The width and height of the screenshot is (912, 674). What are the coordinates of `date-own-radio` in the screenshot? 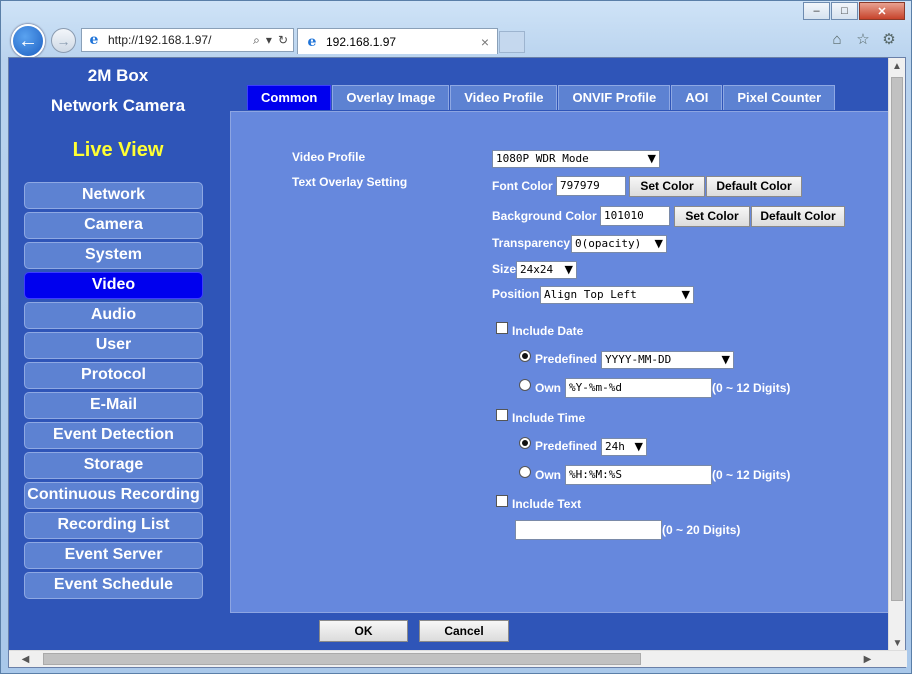 It's located at (525, 385).